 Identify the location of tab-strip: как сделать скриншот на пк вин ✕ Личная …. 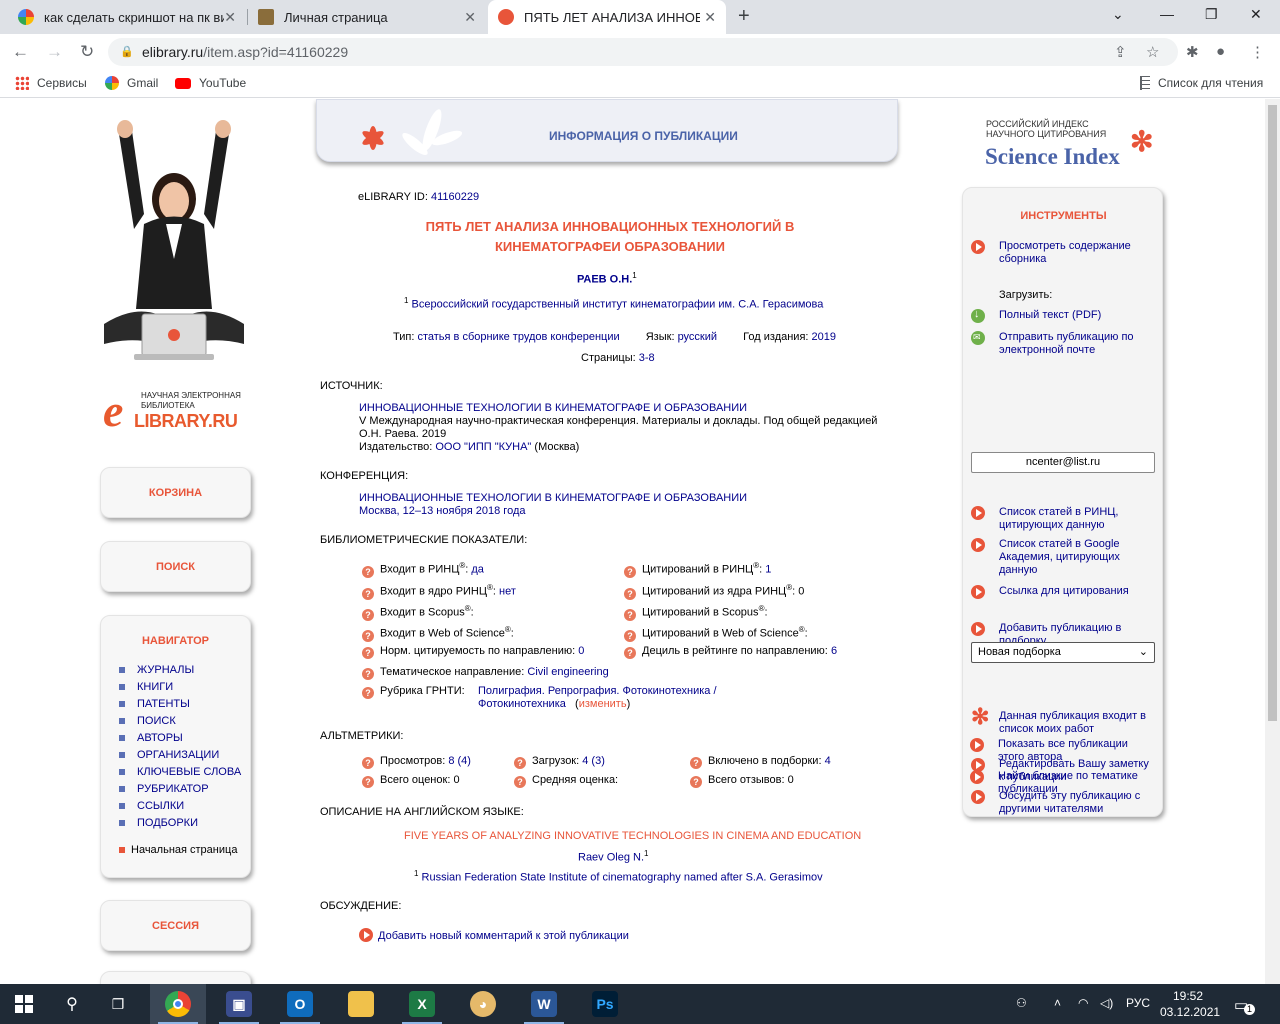
(640, 17).